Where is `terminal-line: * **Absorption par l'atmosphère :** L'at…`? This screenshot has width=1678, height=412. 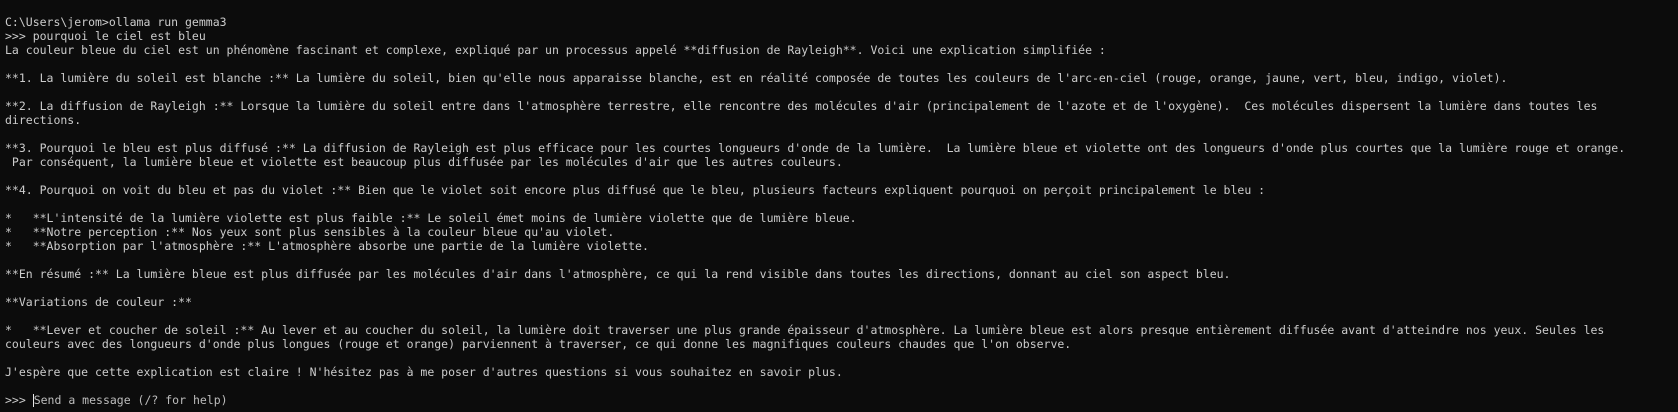
terminal-line: * **Absorption par l'atmosphère :** L'at… is located at coordinates (327, 246).